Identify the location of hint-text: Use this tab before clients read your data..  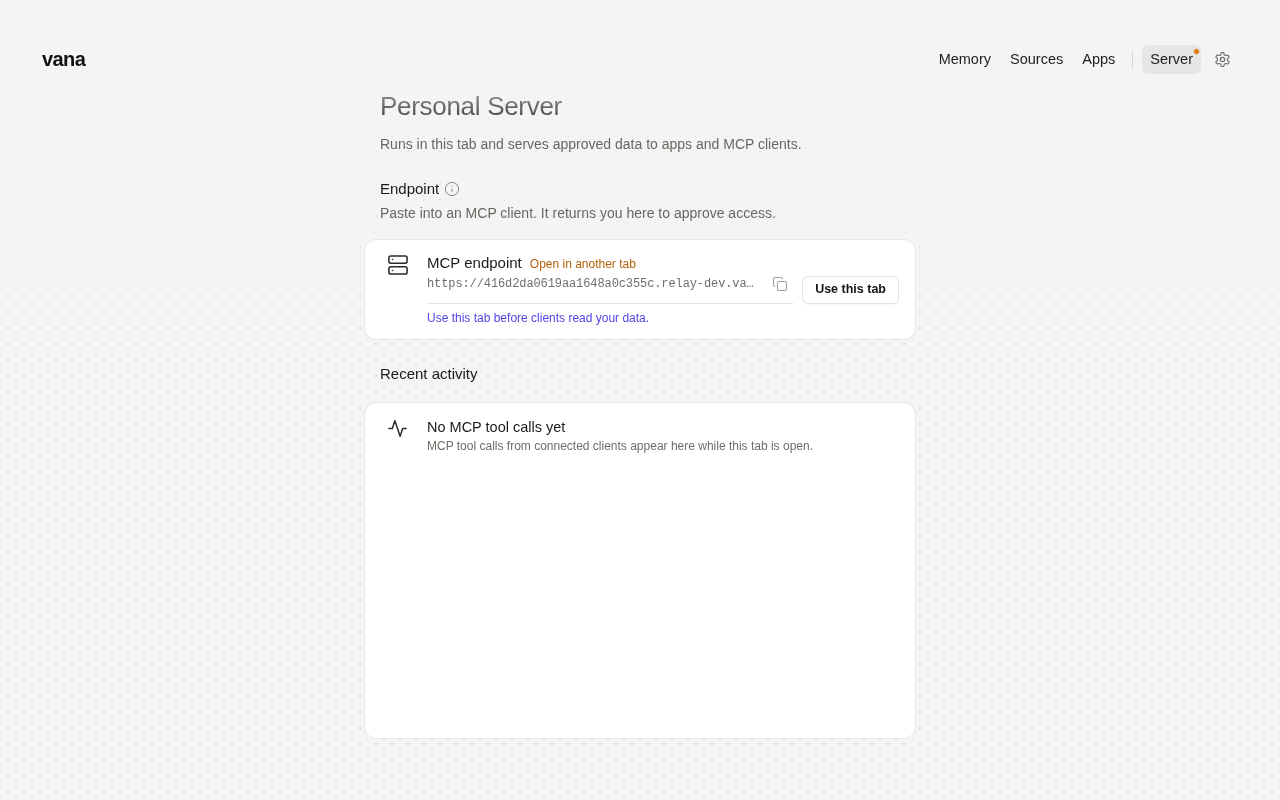
(539, 318).